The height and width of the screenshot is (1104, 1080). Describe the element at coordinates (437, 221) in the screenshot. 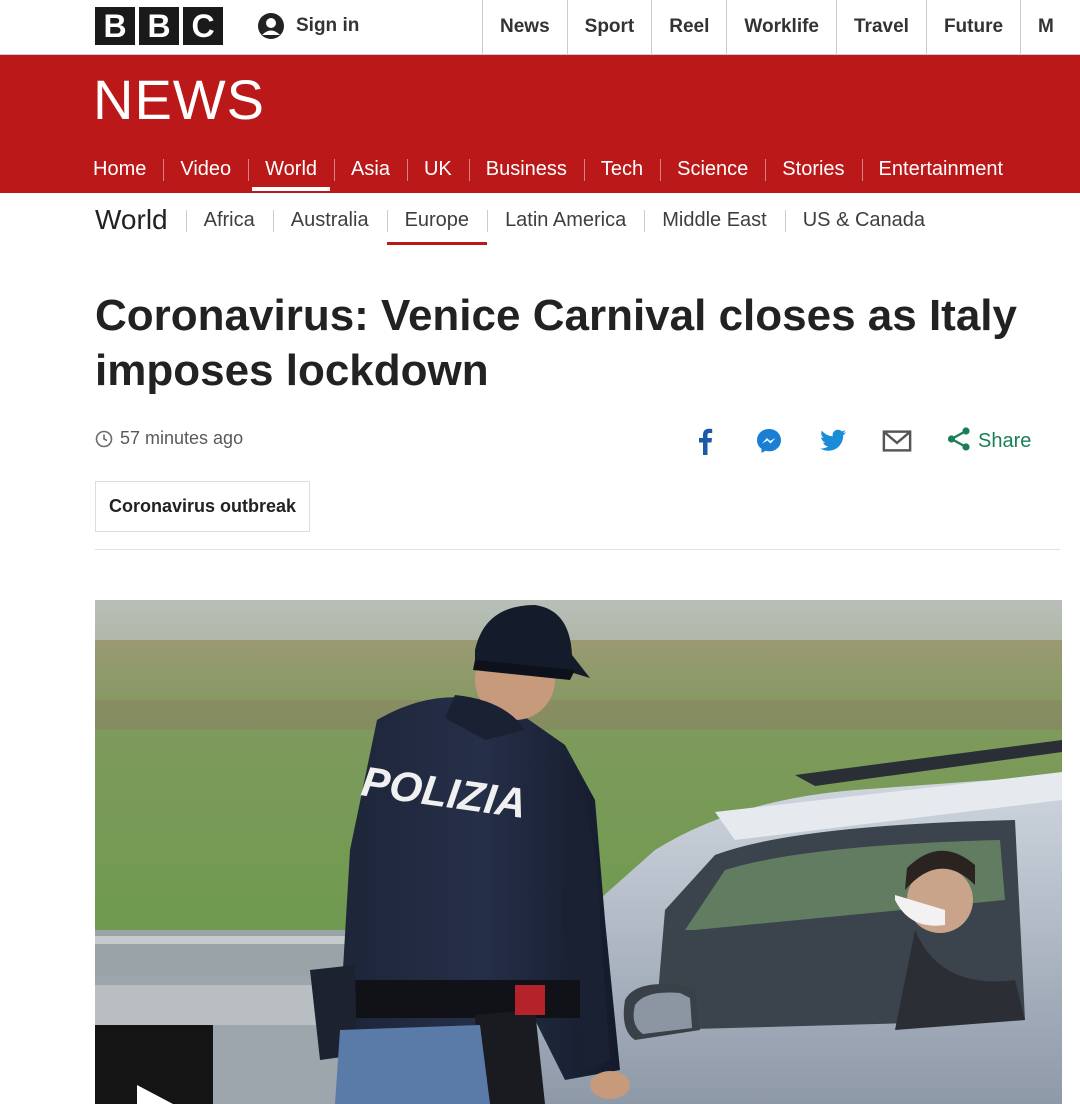

I see `subnav-europe: Europe` at that location.